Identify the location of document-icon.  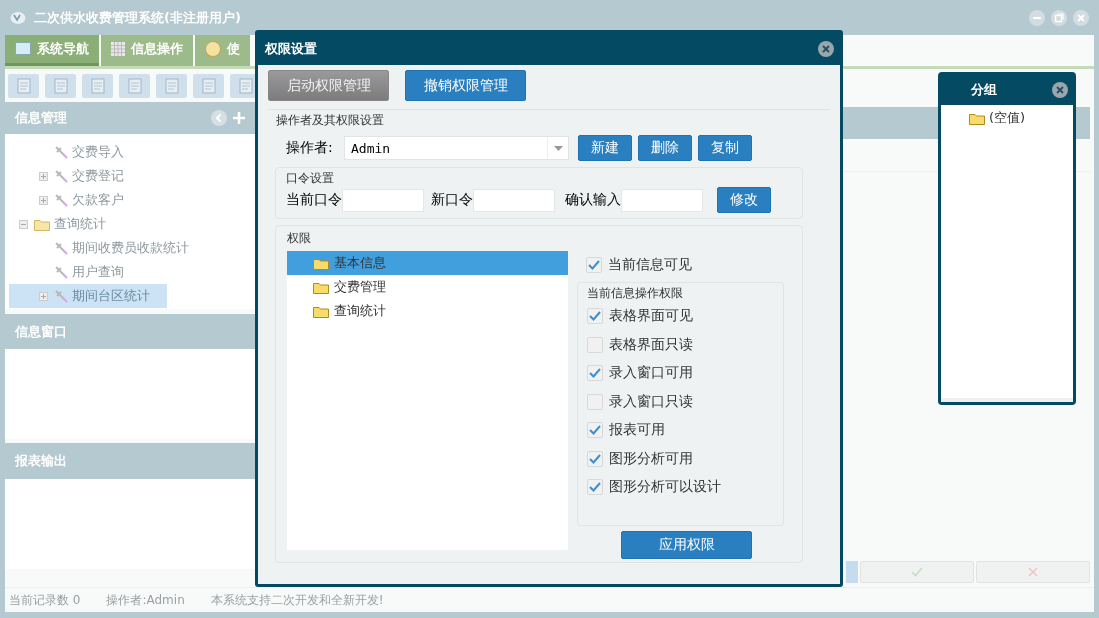
(97, 85).